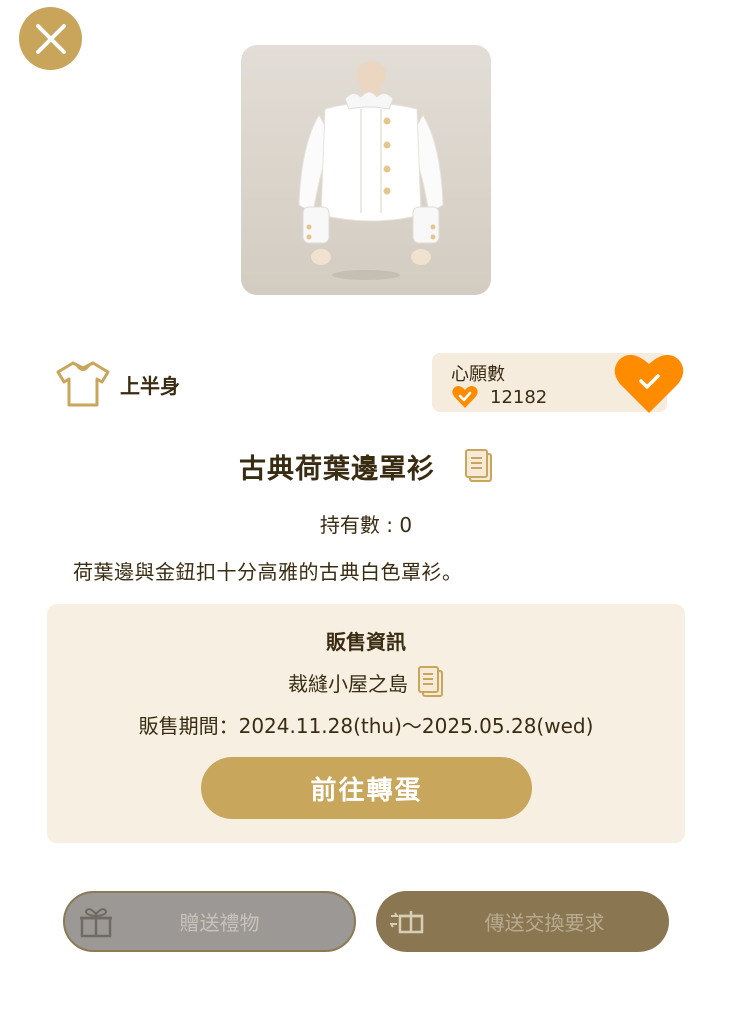  I want to click on shirt-icon, so click(83, 384).